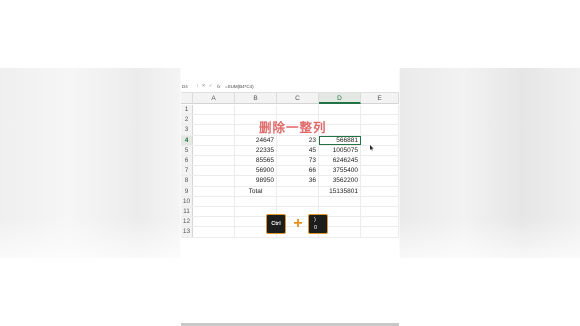 Image resolution: width=580 pixels, height=326 pixels. I want to click on zero-key-label: 0, so click(316, 228).